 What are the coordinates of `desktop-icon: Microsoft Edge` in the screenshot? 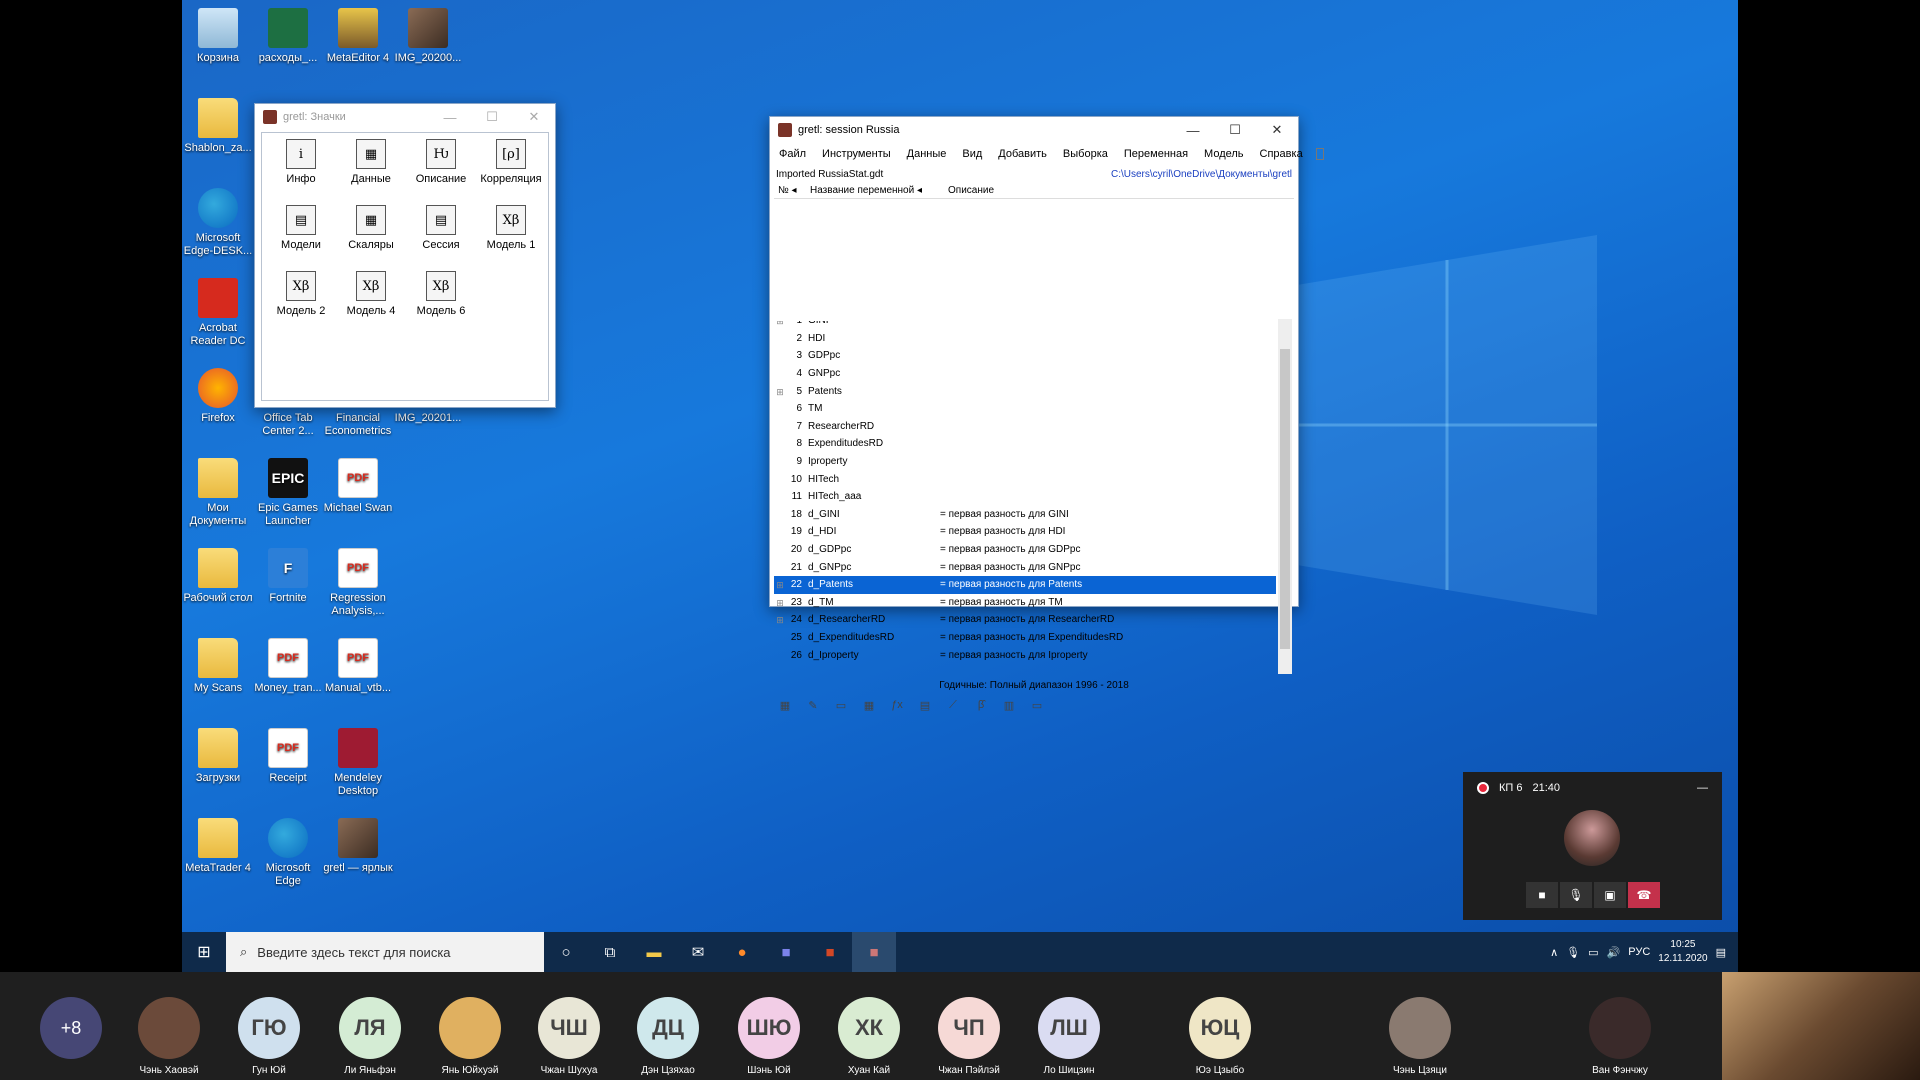 It's located at (288, 853).